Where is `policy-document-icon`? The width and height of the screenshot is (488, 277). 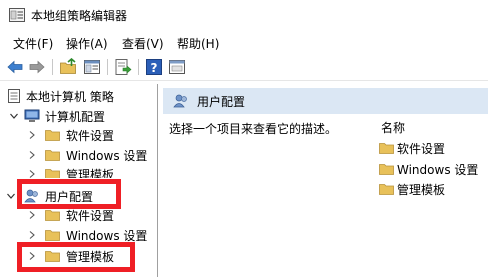 policy-document-icon is located at coordinates (14, 96).